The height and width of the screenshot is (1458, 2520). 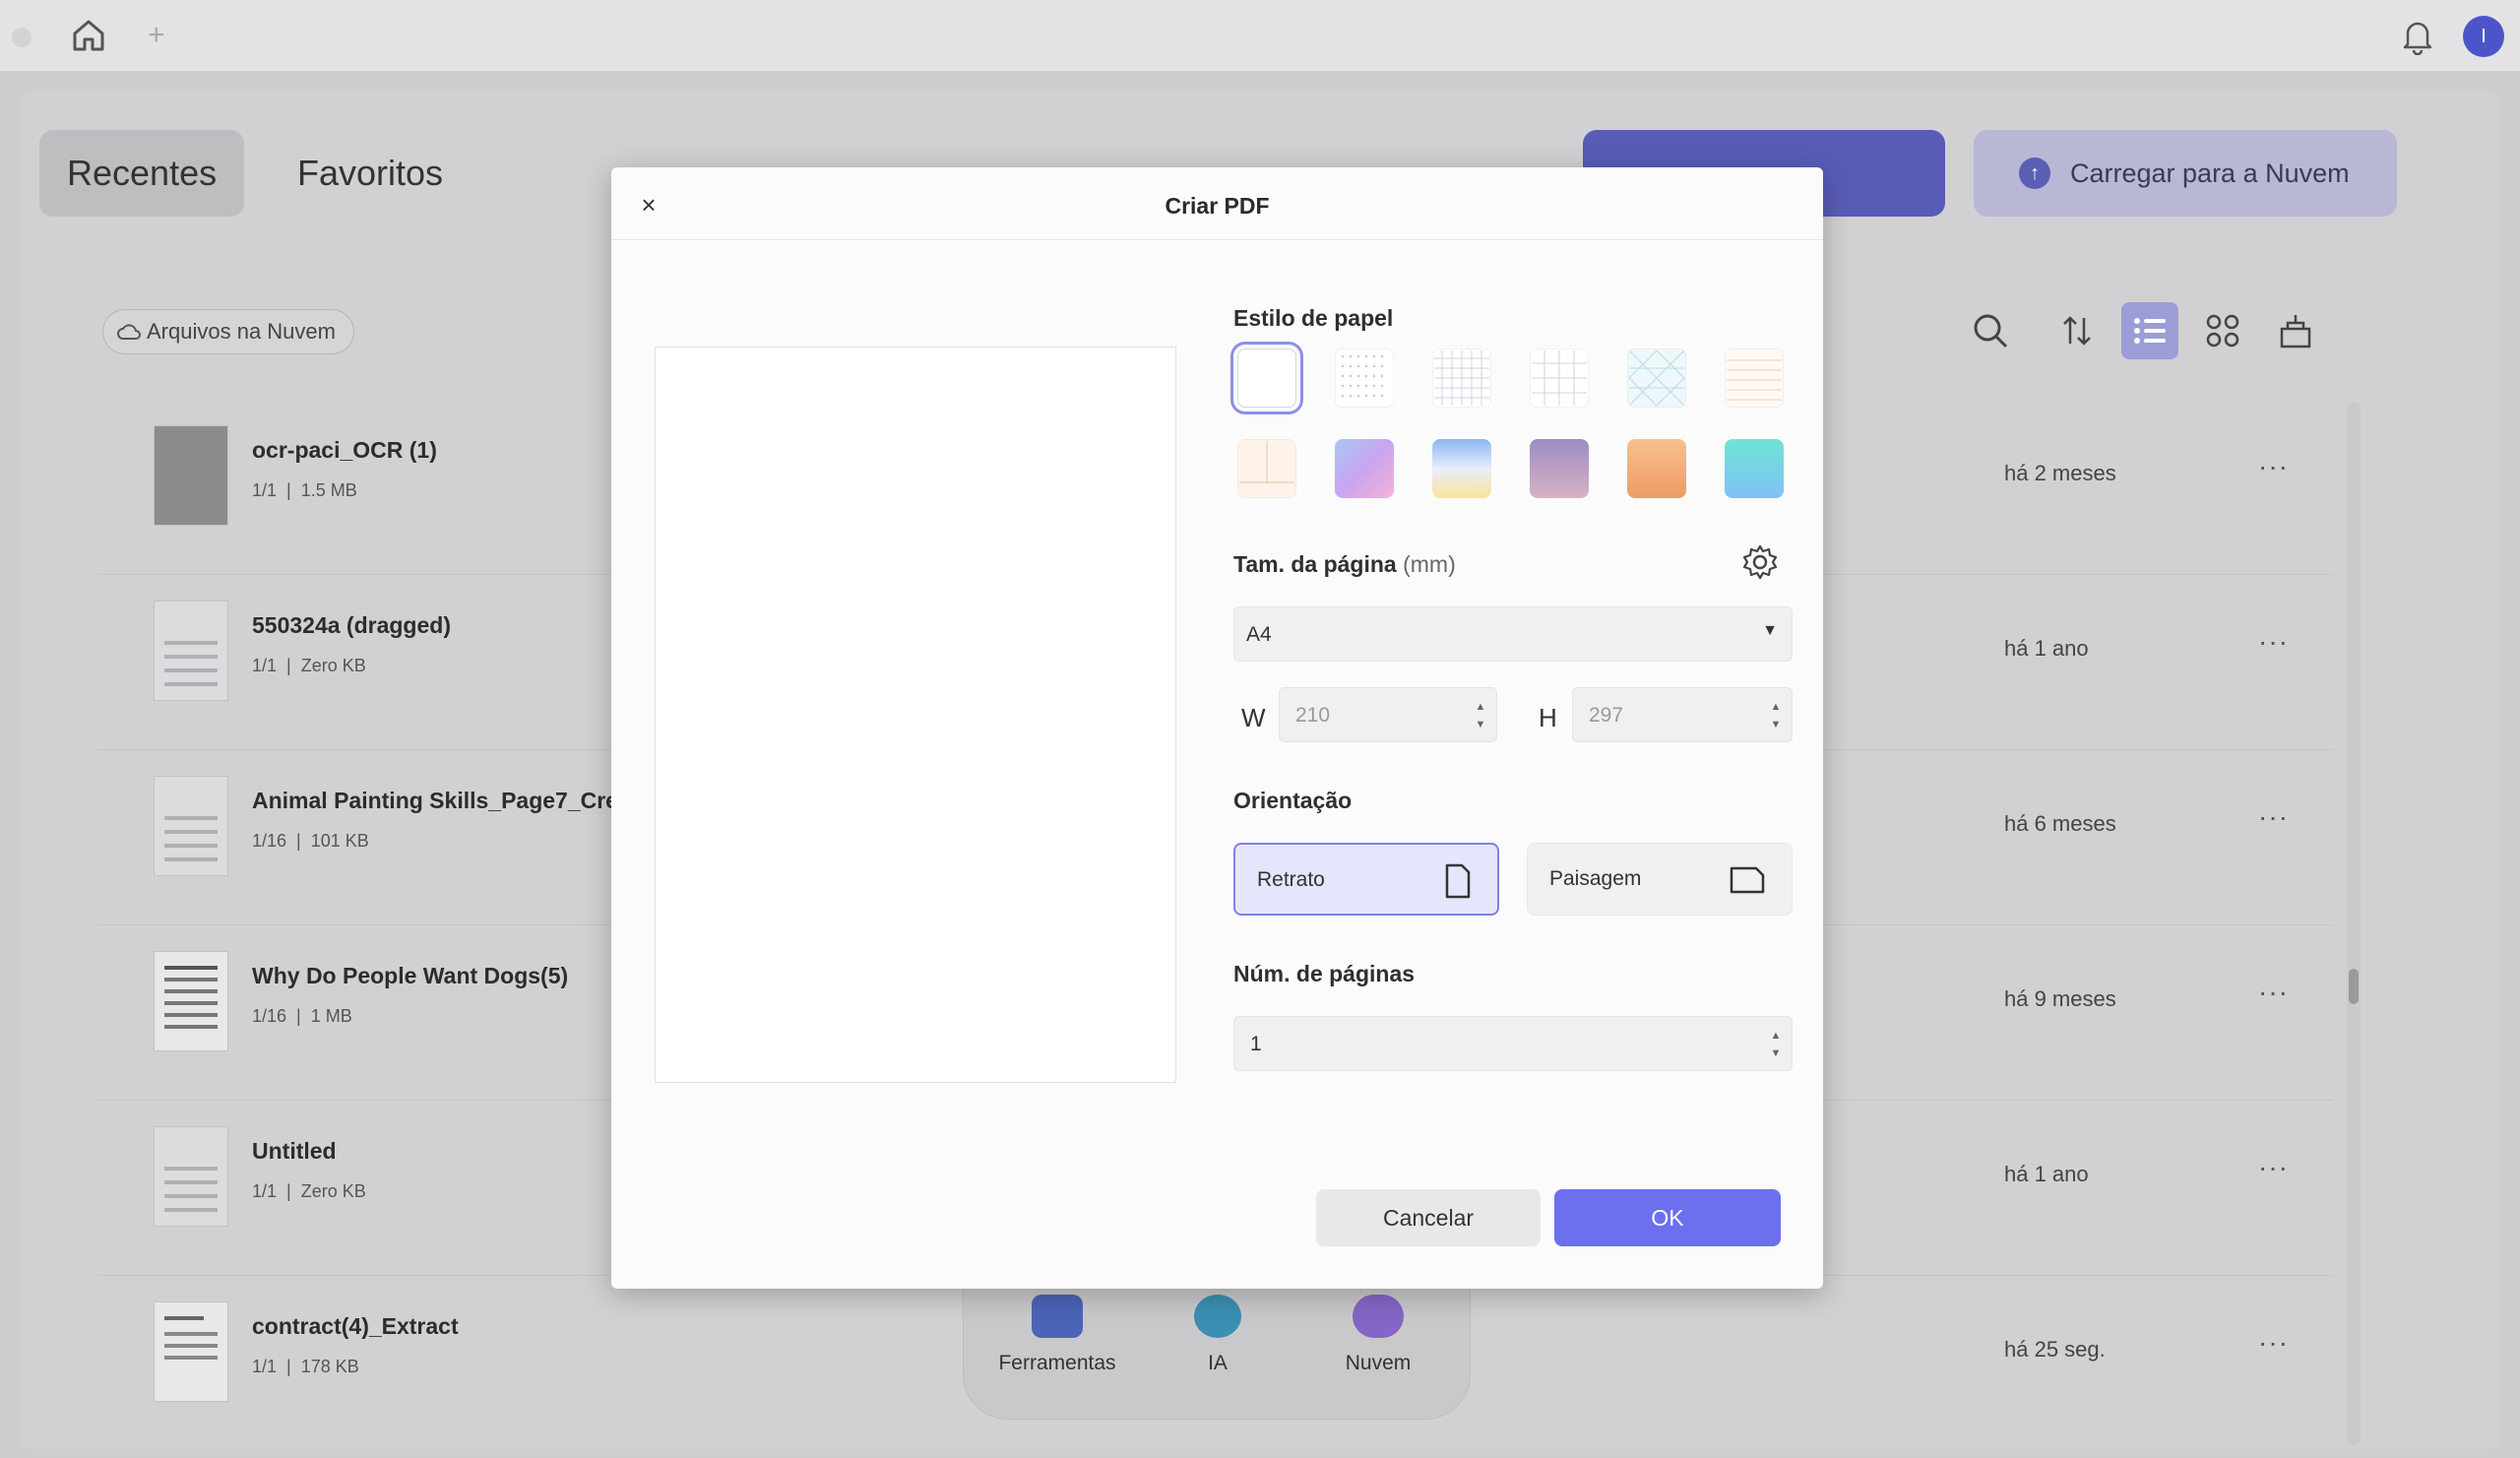 I want to click on orientation-landscape-option: Paisagem, so click(x=1660, y=879).